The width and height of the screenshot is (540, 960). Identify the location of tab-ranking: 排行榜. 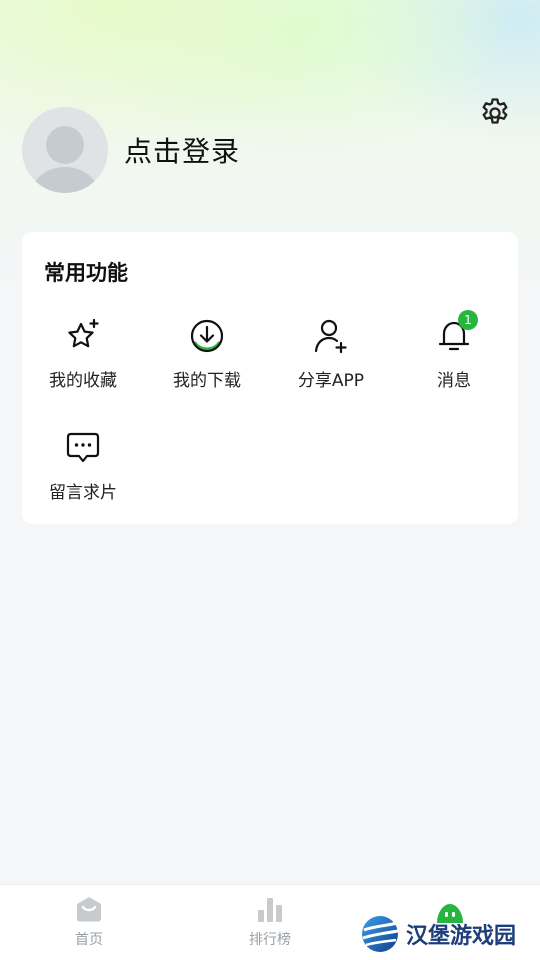
(270, 922).